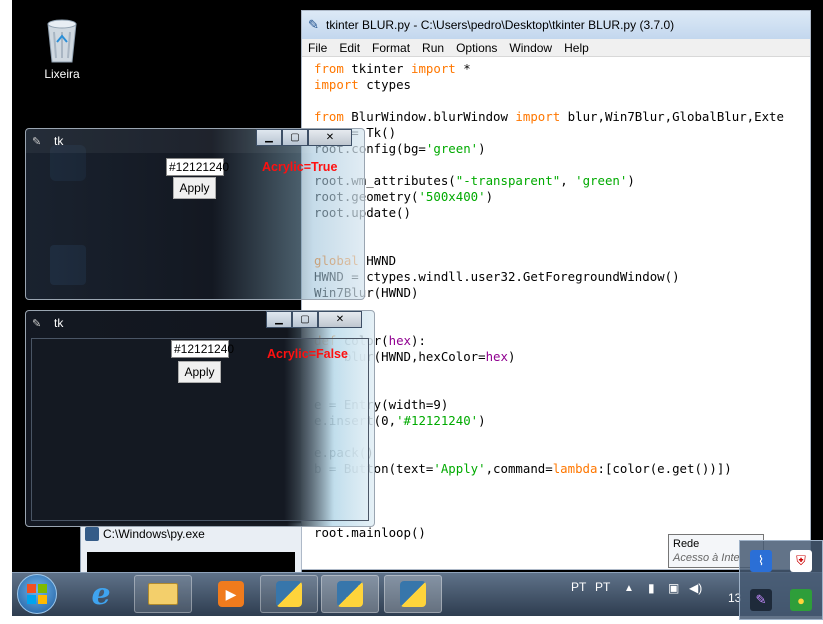 The height and width of the screenshot is (624, 823). What do you see at coordinates (307, 354) in the screenshot?
I see `acrylic-label: Acrylic=False` at bounding box center [307, 354].